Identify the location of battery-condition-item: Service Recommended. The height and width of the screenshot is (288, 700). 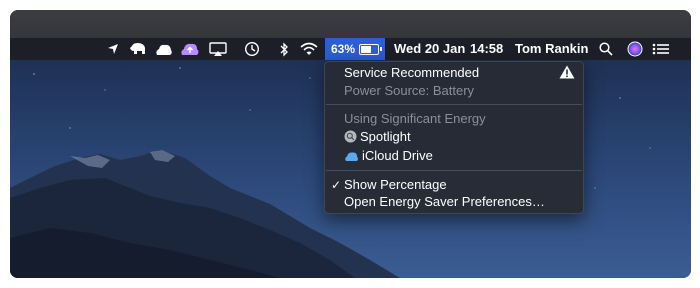
(411, 72).